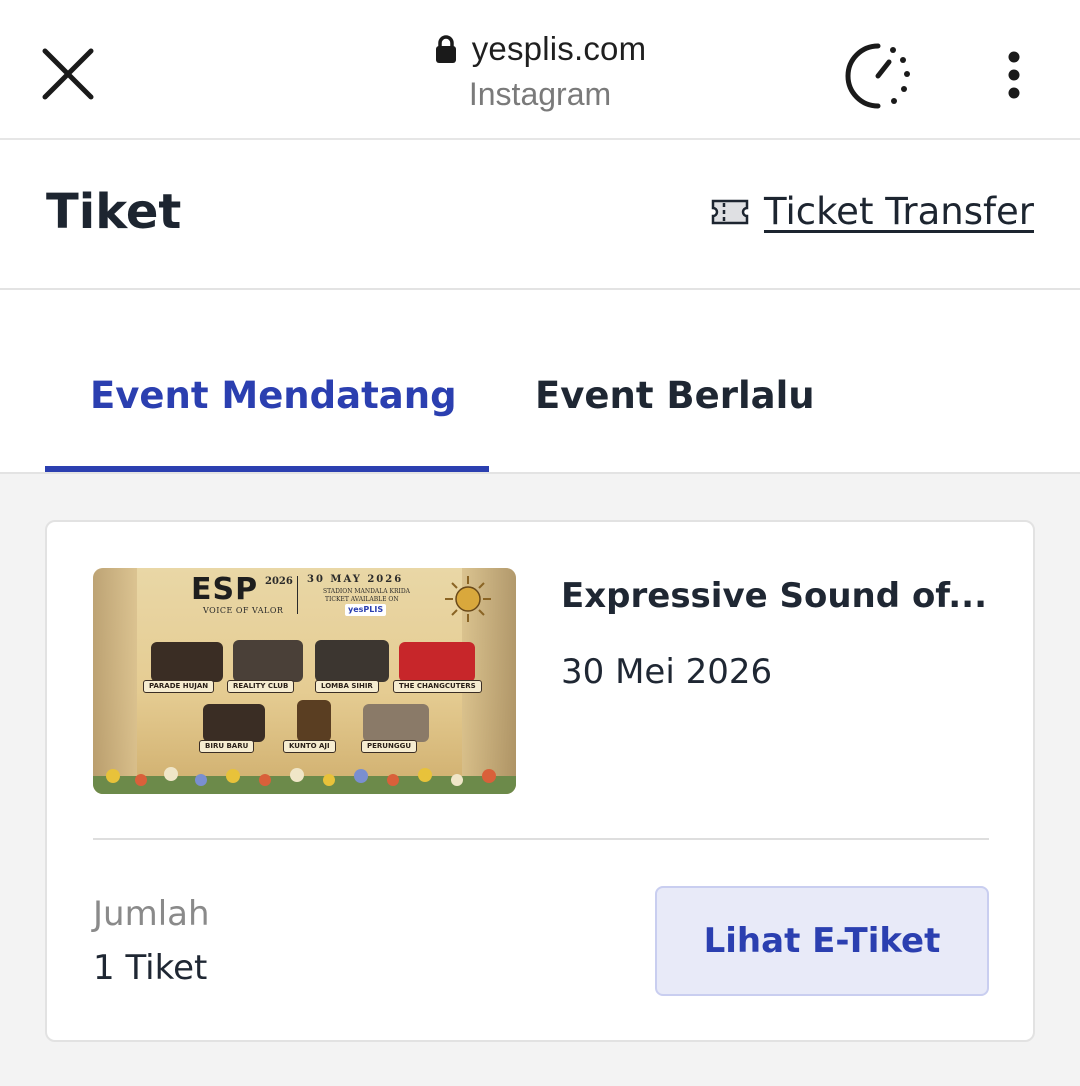 This screenshot has width=1080, height=1086. Describe the element at coordinates (225, 589) in the screenshot. I see `poster-logo: ESP` at that location.